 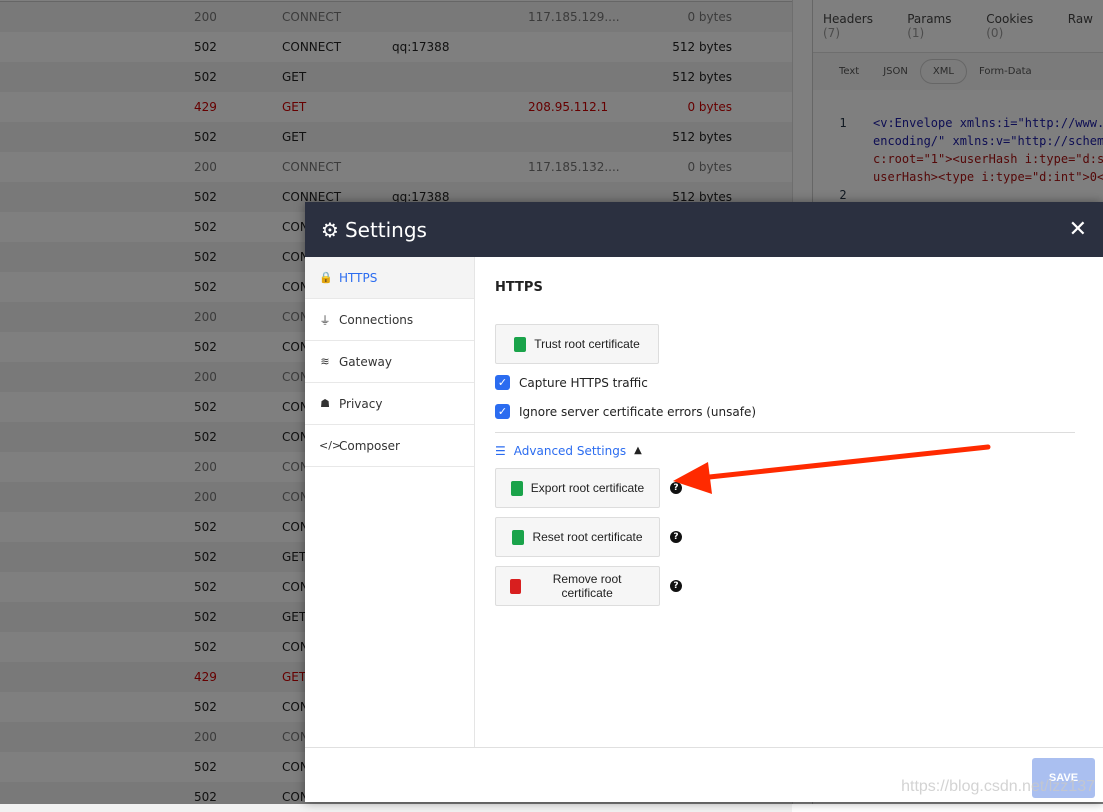 I want to click on chevron-up-icon: ▲, so click(x=638, y=450).